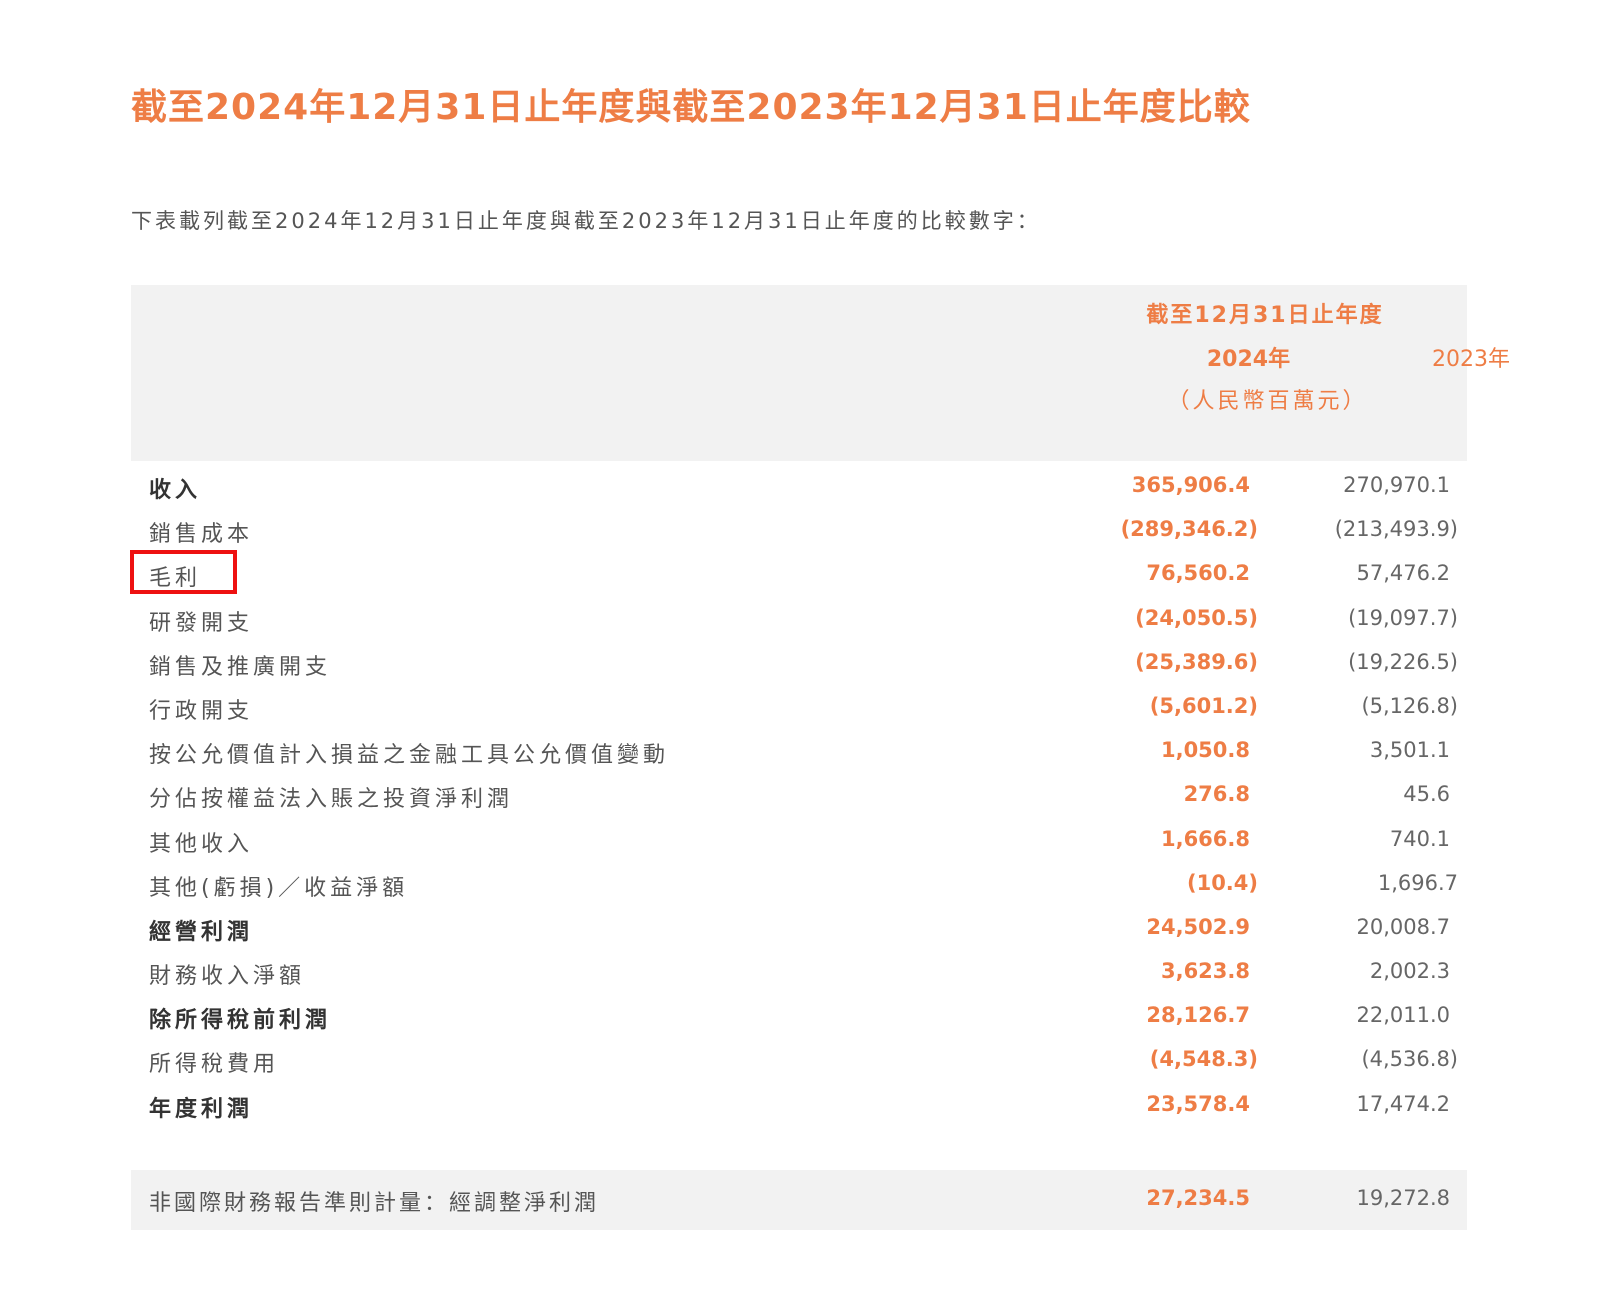  Describe the element at coordinates (1198, 926) in the screenshot. I see `row-value-2024: 24,502.9` at that location.